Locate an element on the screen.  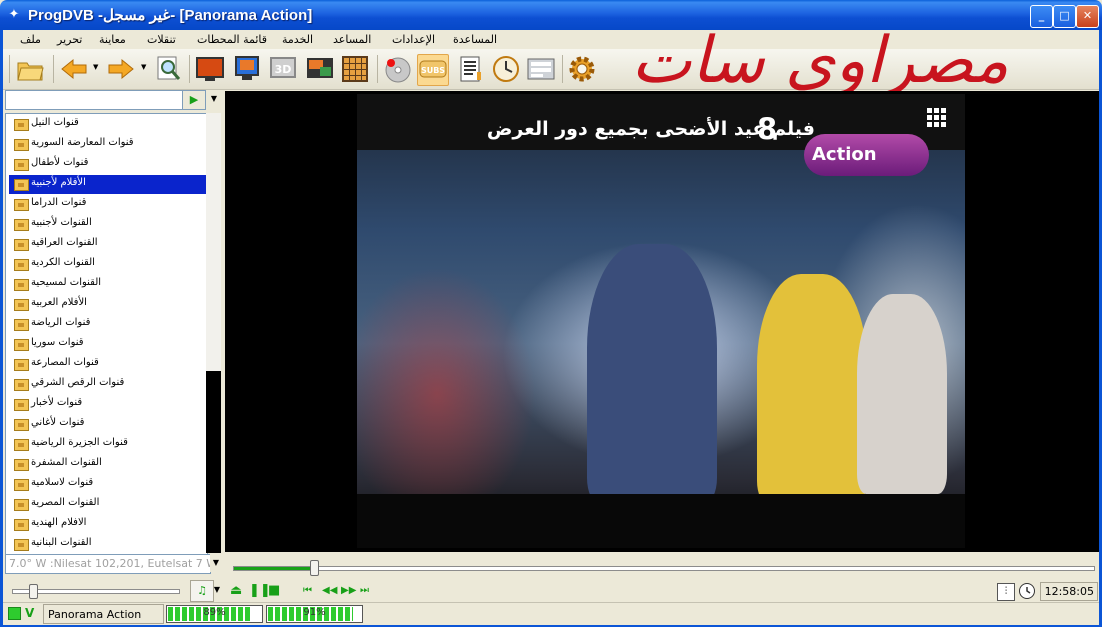
channel-list-item: القنوات لمسيحية is located at coordinates (107, 284).